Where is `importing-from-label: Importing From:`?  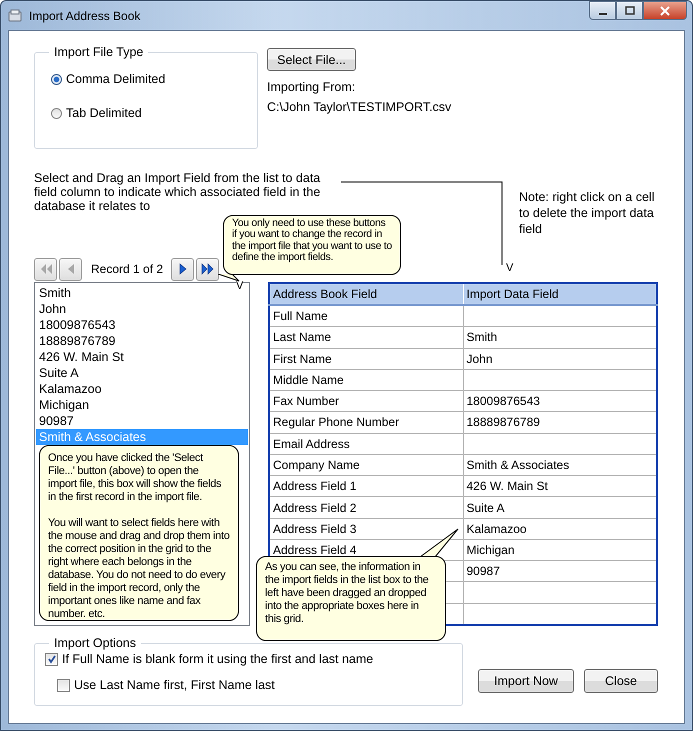 importing-from-label: Importing From: is located at coordinates (311, 87).